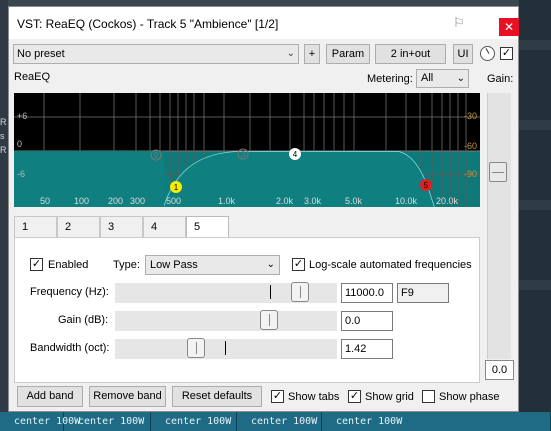 The width and height of the screenshot is (551, 431). Describe the element at coordinates (447, 201) in the screenshot. I see `freq-label: 20.0k` at that location.